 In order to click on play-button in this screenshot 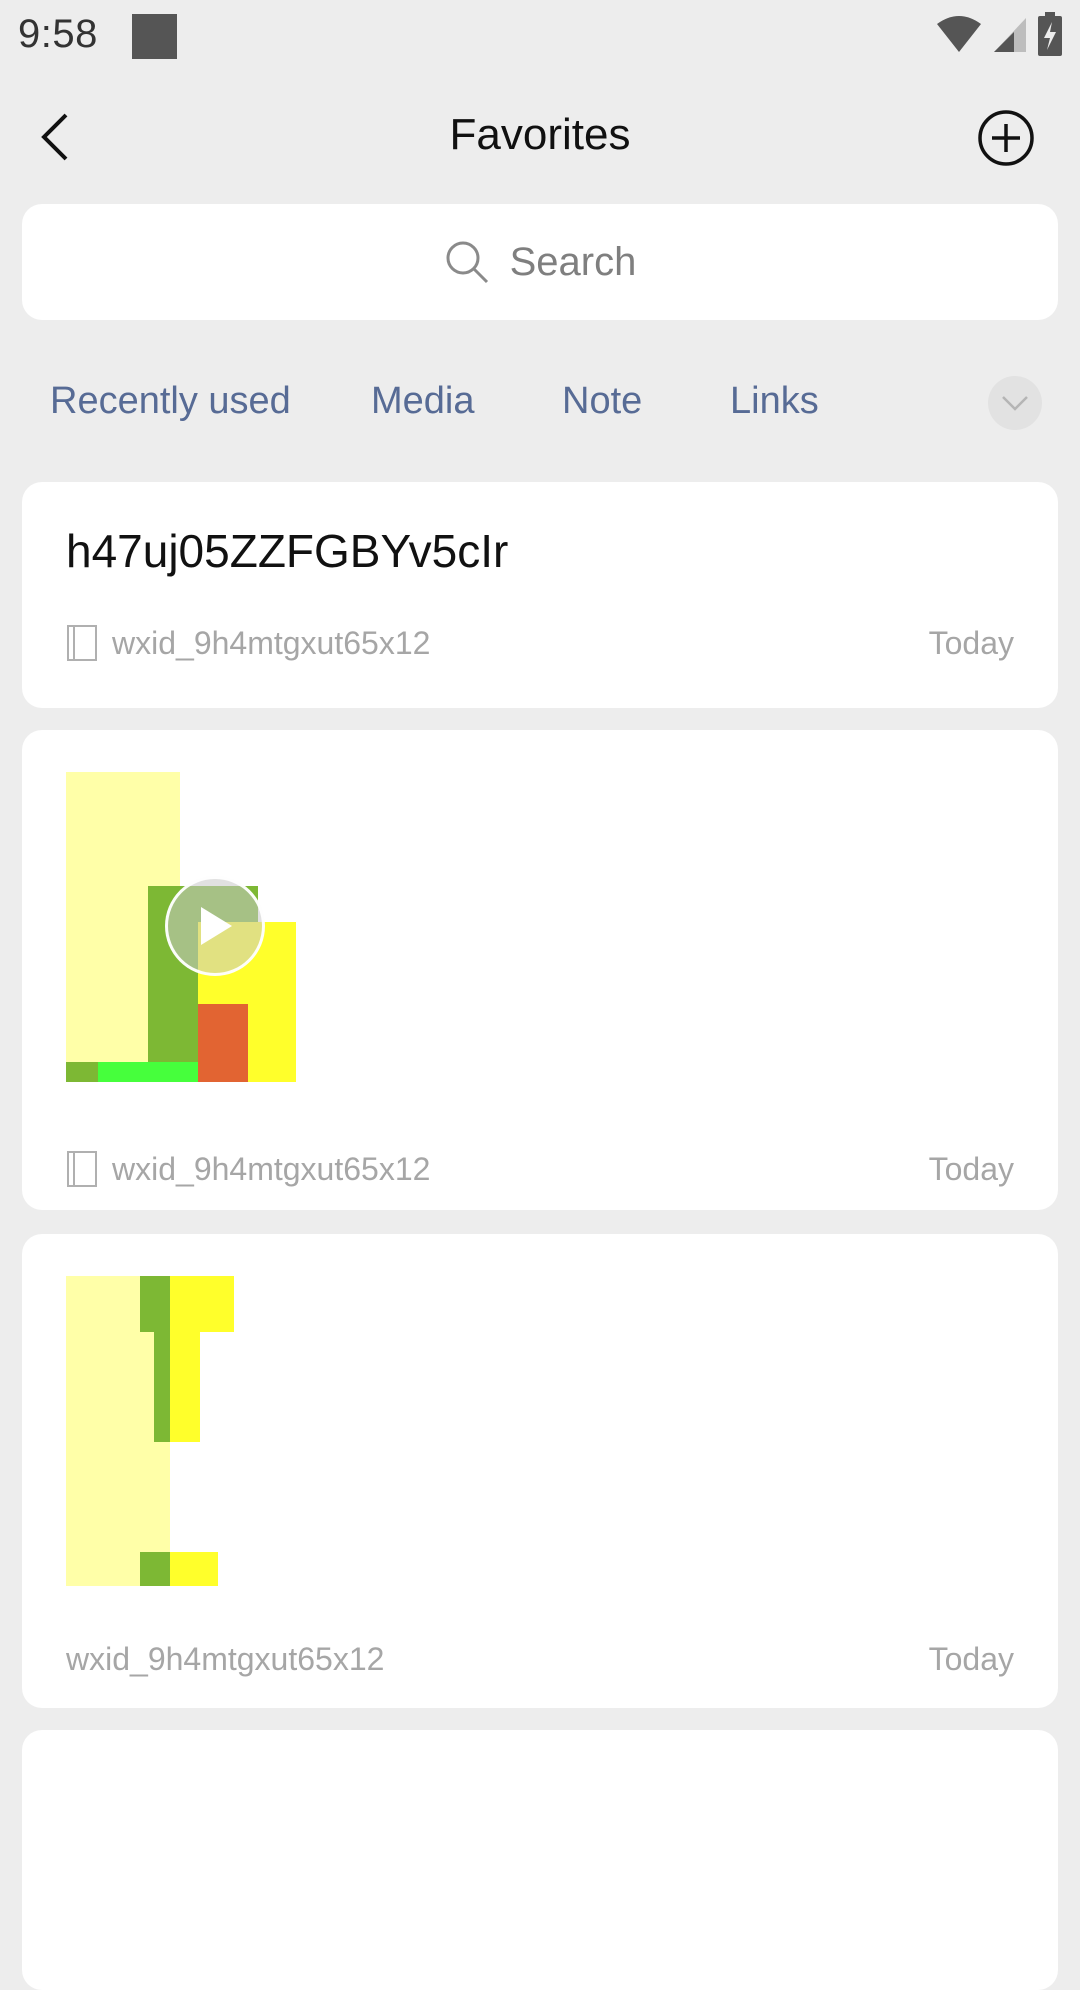, I will do `click(215, 926)`.